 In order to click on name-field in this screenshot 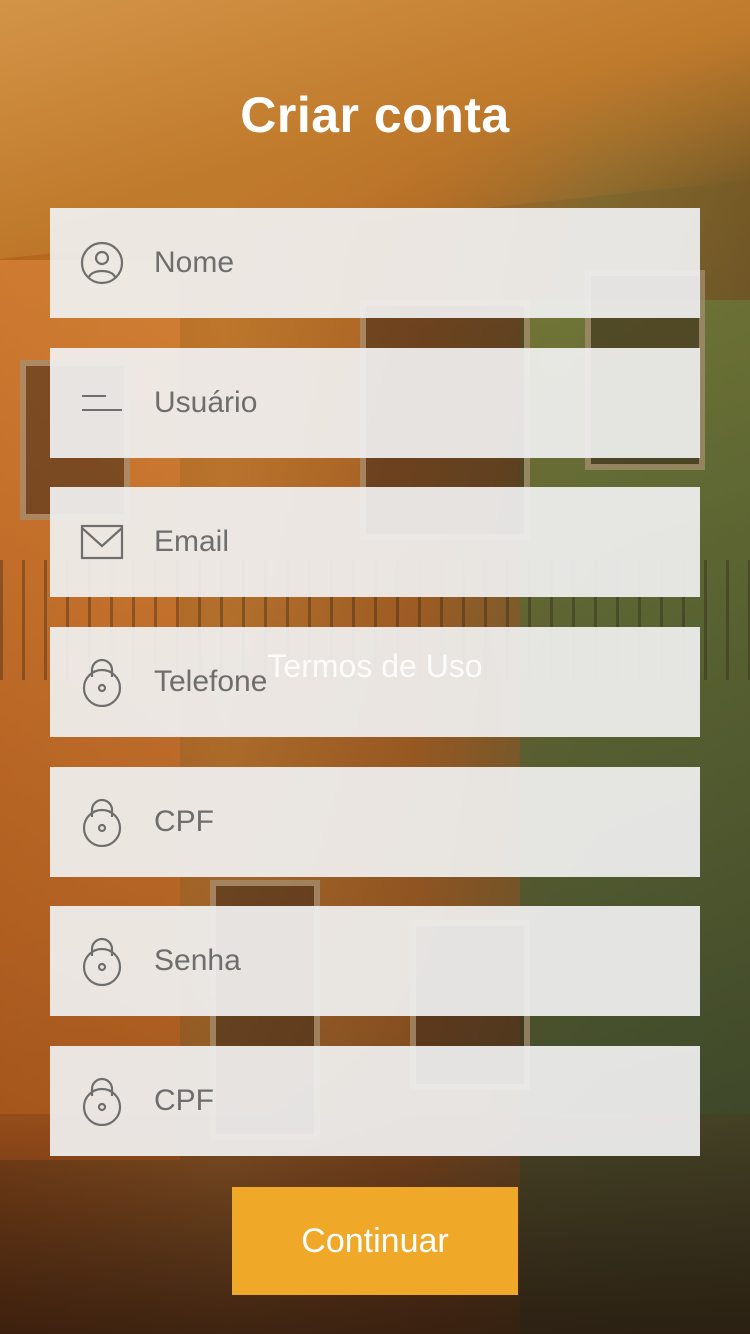, I will do `click(375, 263)`.